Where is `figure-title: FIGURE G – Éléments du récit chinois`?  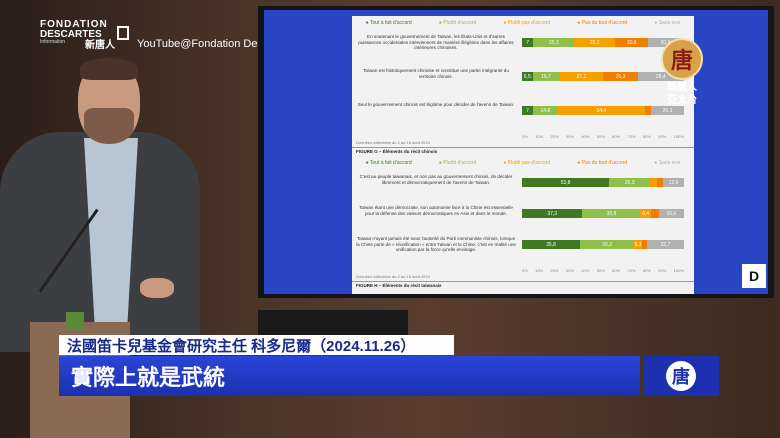 figure-title: FIGURE G – Éléments du récit chinois is located at coordinates (397, 151).